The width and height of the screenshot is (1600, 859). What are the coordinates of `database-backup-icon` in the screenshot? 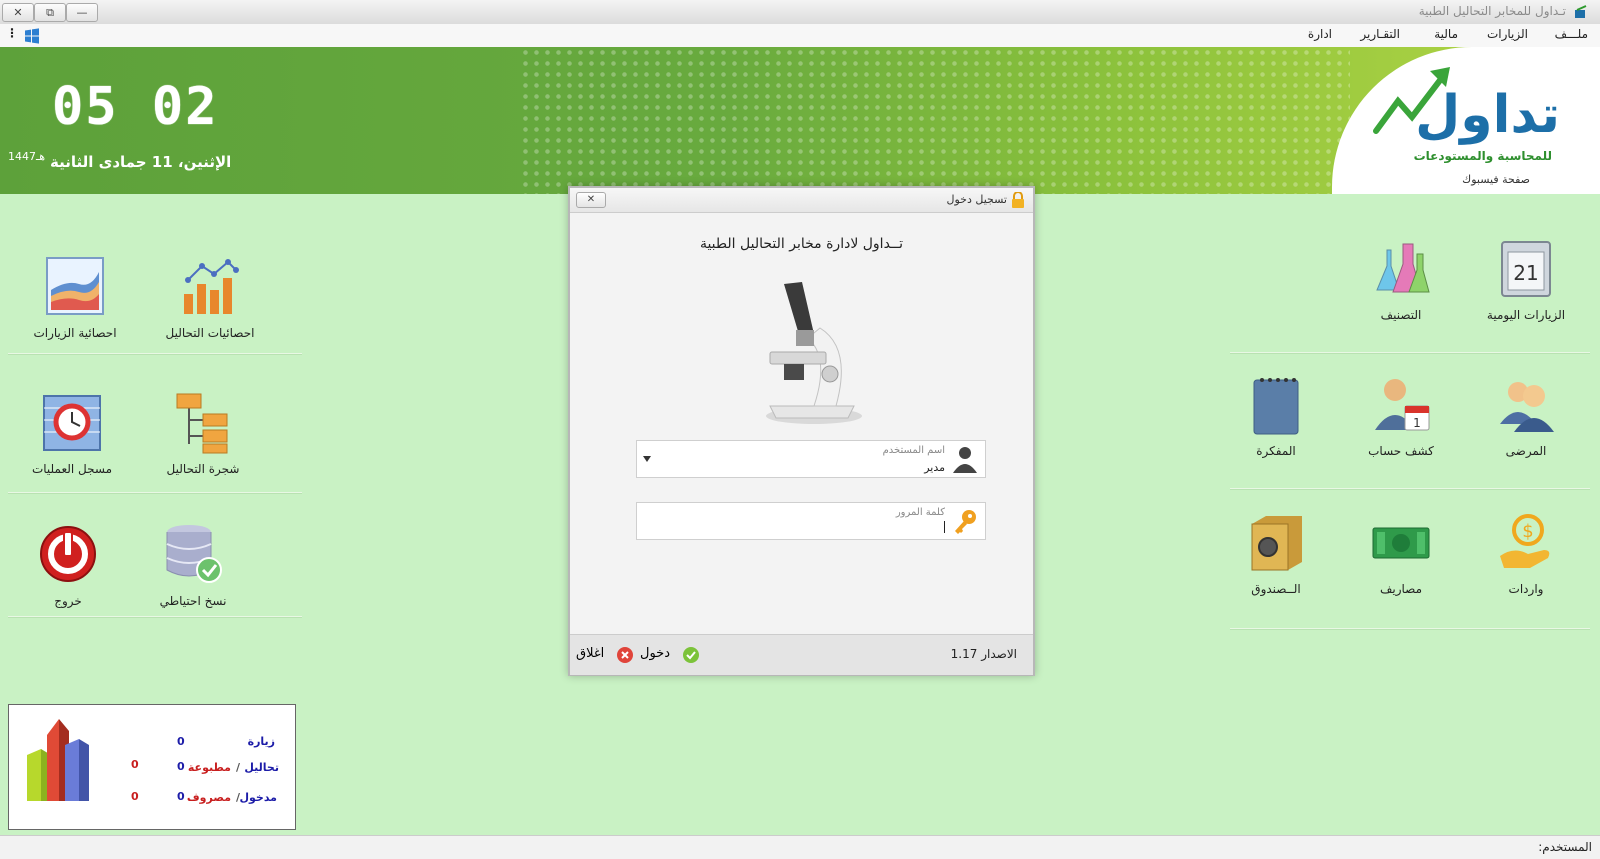 It's located at (194, 554).